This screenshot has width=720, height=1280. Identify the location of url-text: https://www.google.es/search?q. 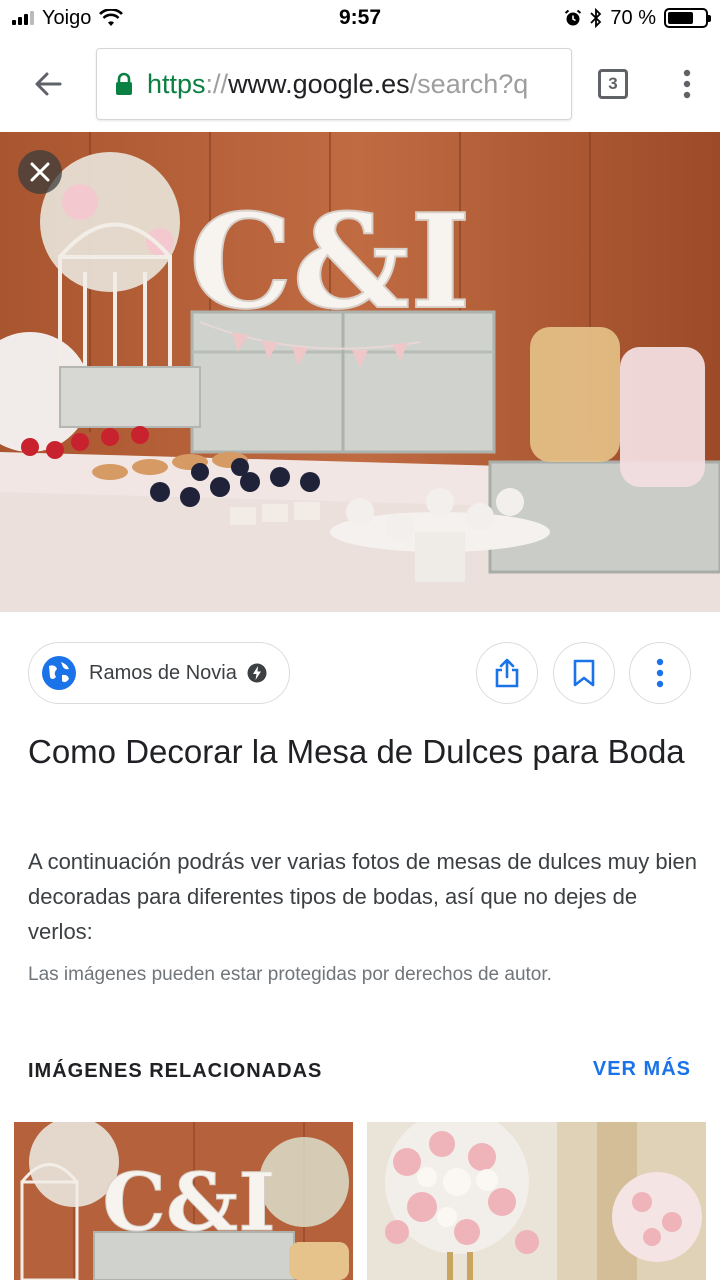
(337, 84).